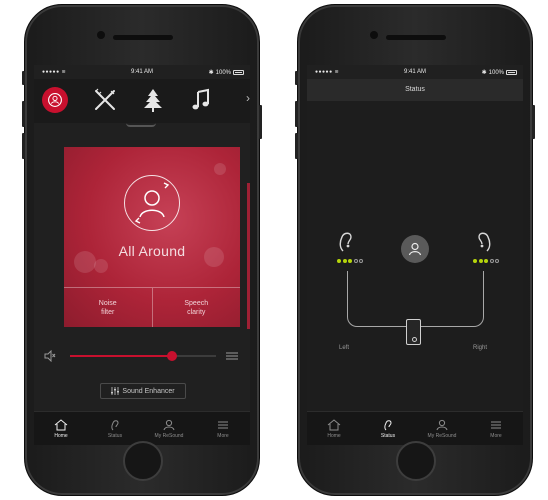 This screenshot has height=500, width=548. What do you see at coordinates (152, 203) in the screenshot?
I see `person-rotate-icon` at bounding box center [152, 203].